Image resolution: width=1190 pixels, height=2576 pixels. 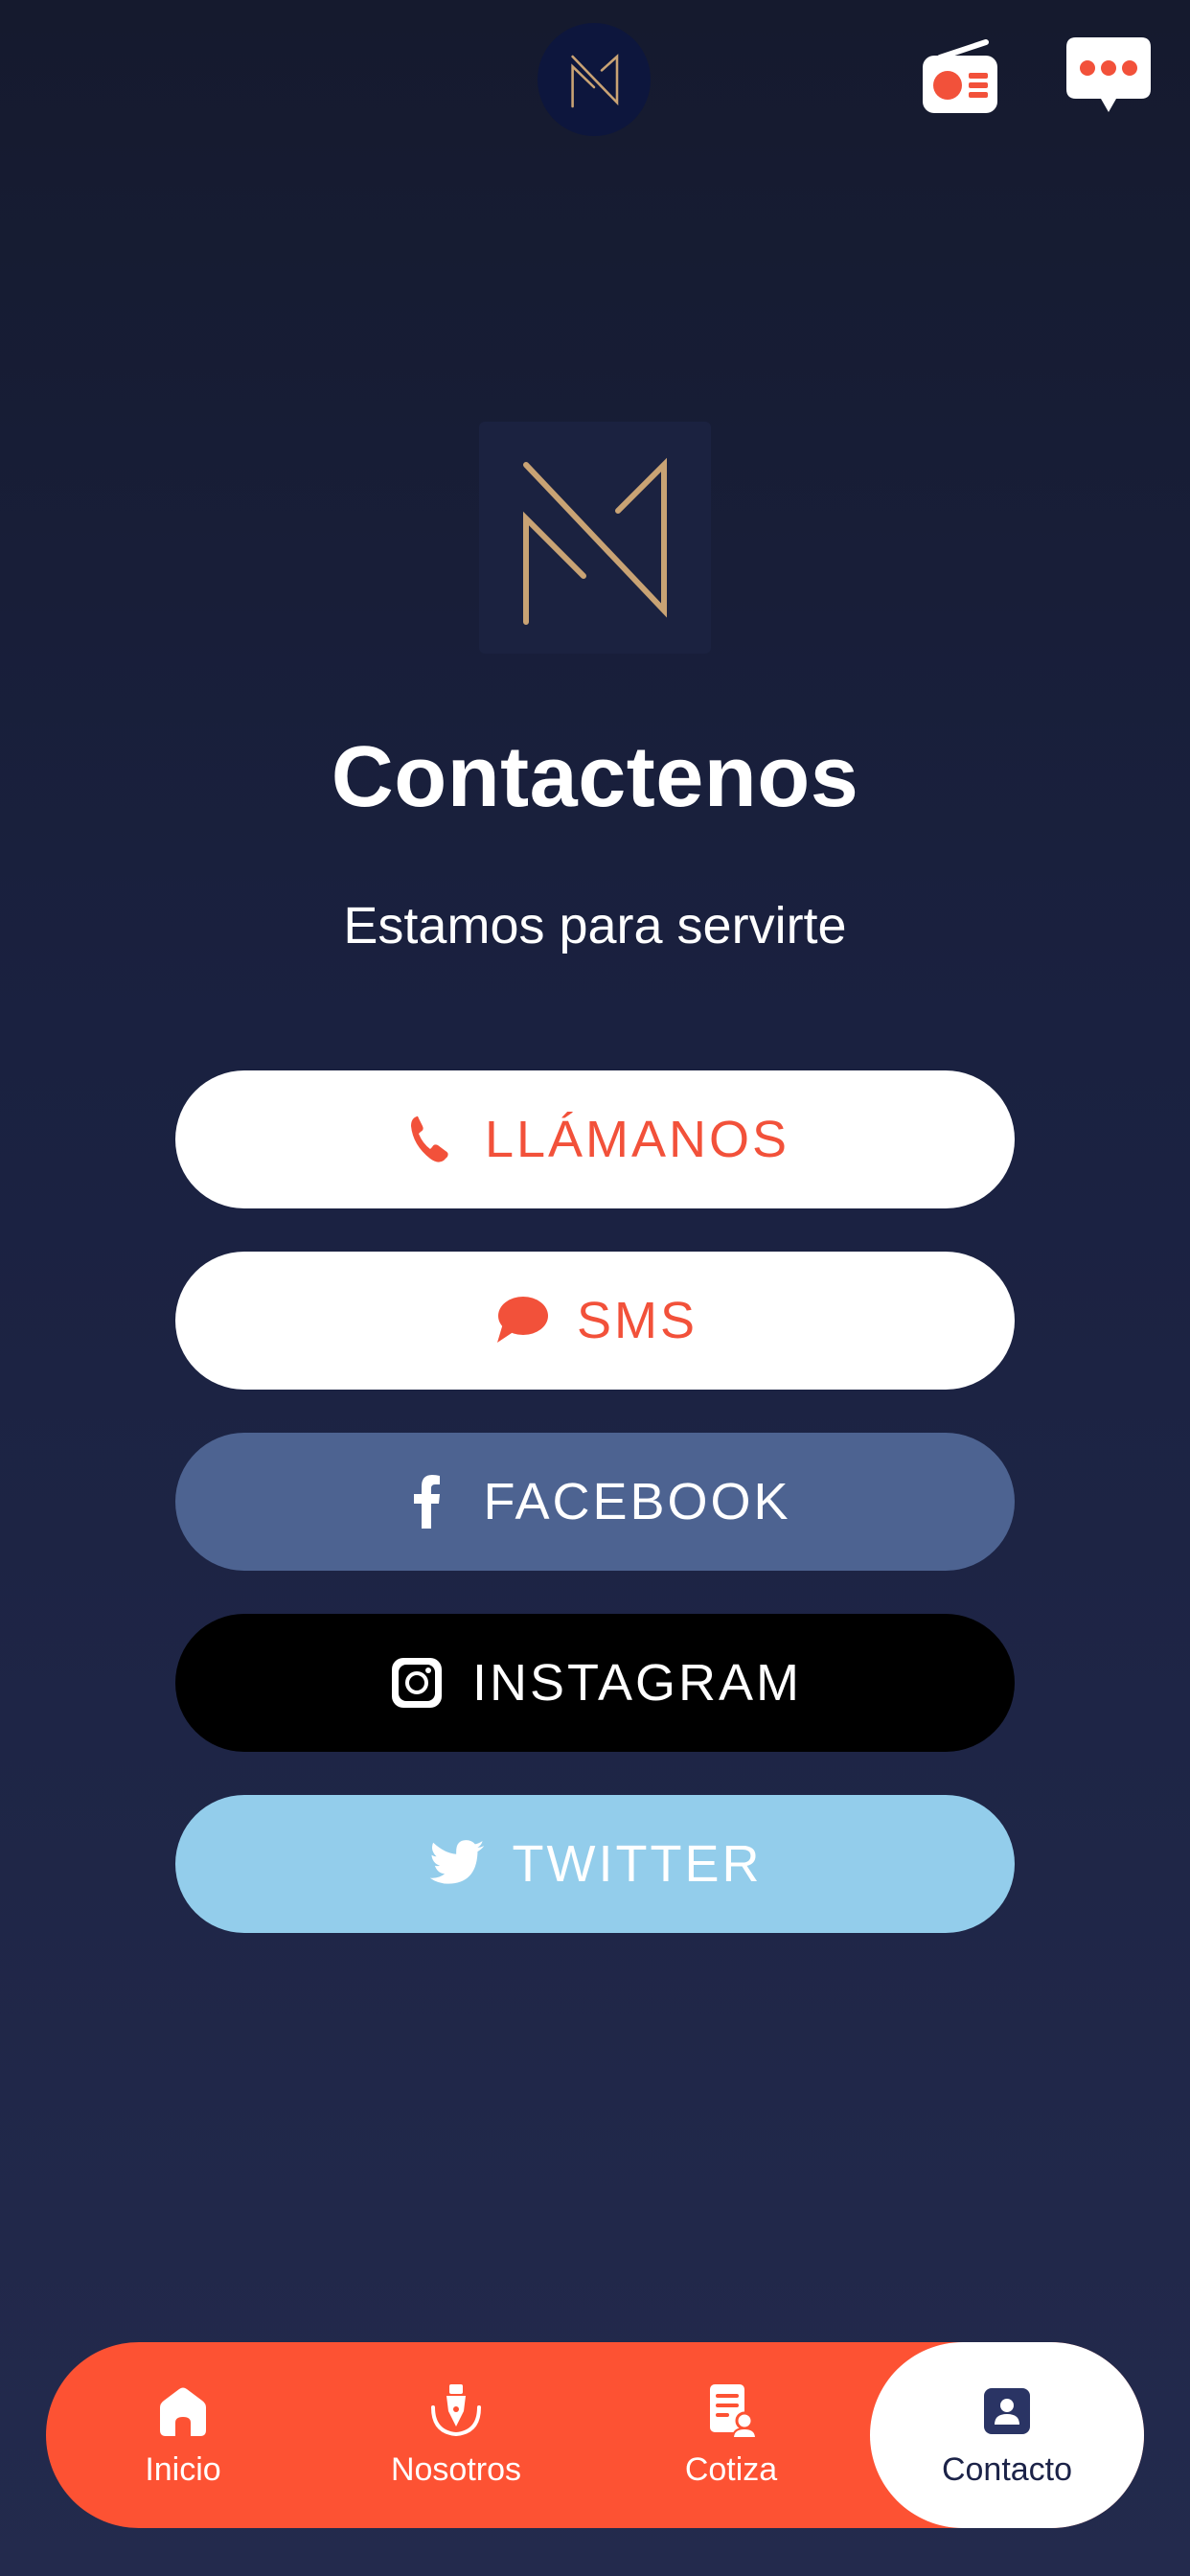 I want to click on hero-logo, so click(x=595, y=538).